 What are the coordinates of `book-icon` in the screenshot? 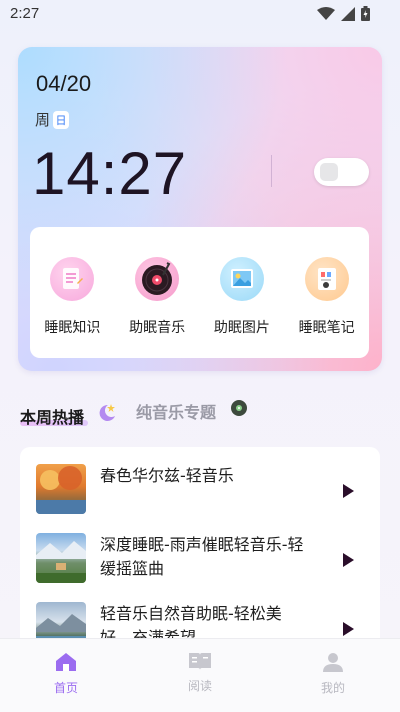 It's located at (200, 661).